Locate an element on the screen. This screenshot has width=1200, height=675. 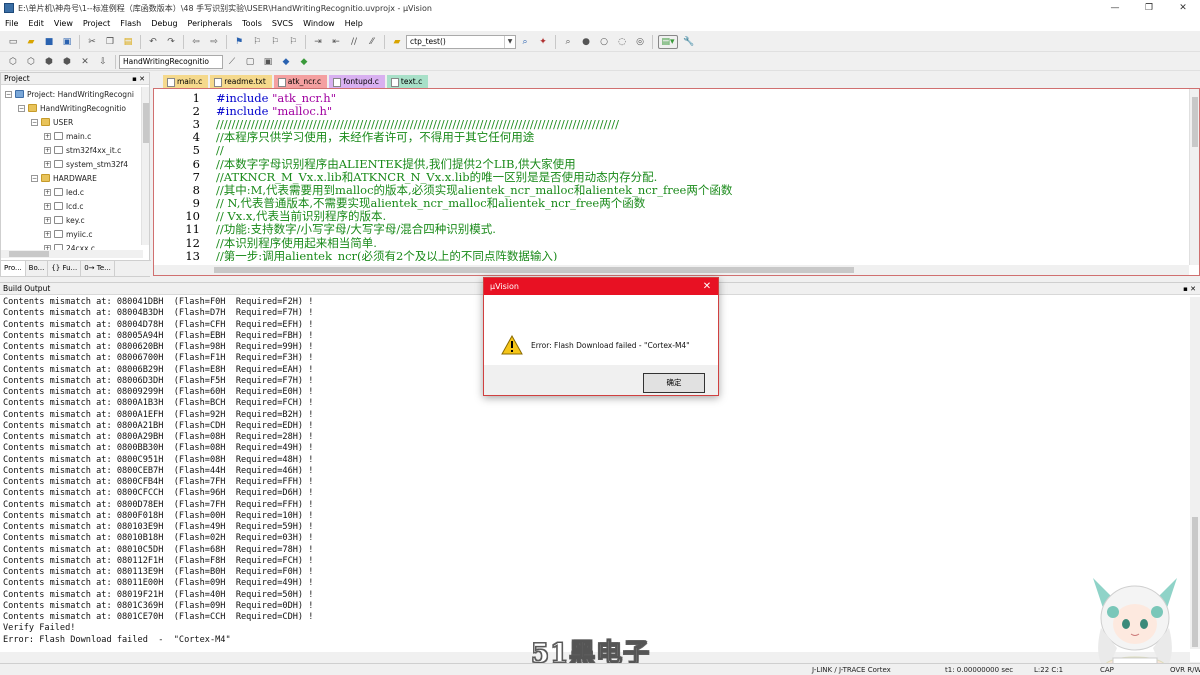
menu-project: Project is located at coordinates (96, 23).